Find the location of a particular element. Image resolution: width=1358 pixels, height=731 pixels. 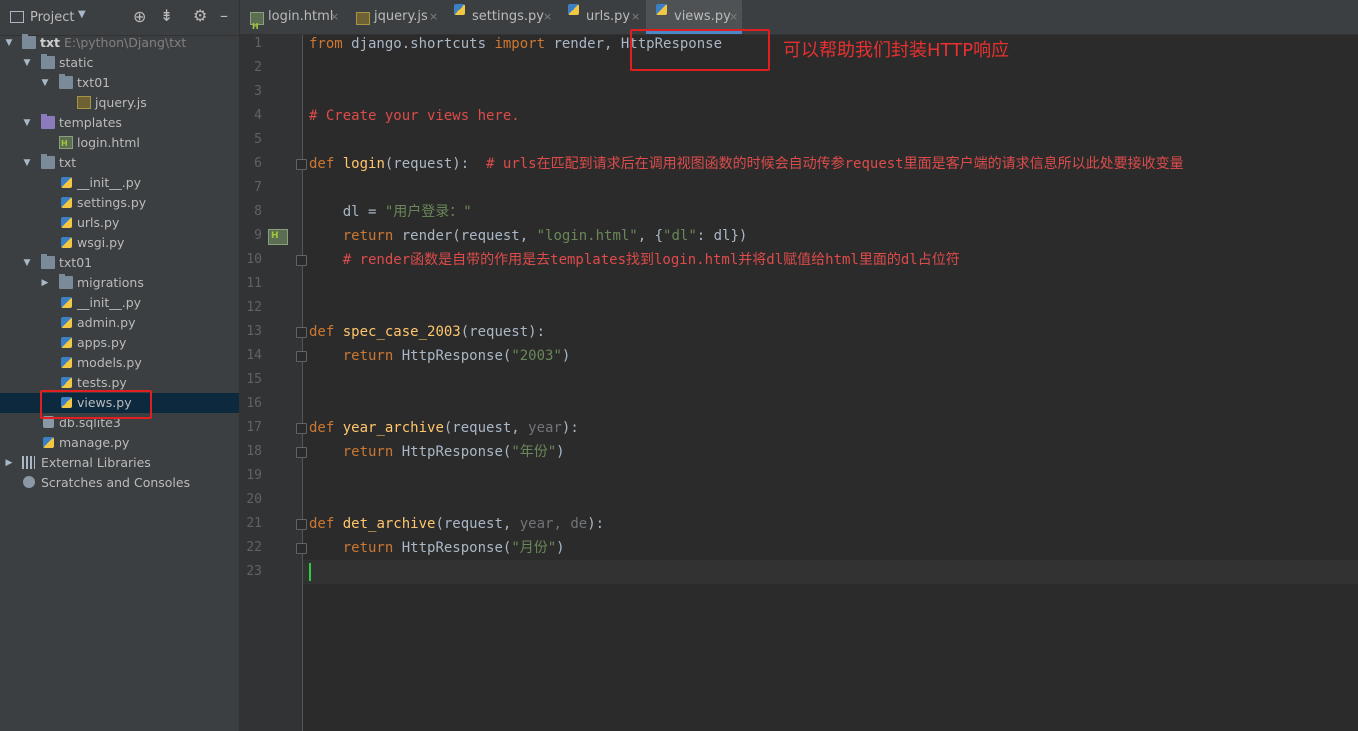

tree-item-txt-package: ▼ txt is located at coordinates (119, 163).